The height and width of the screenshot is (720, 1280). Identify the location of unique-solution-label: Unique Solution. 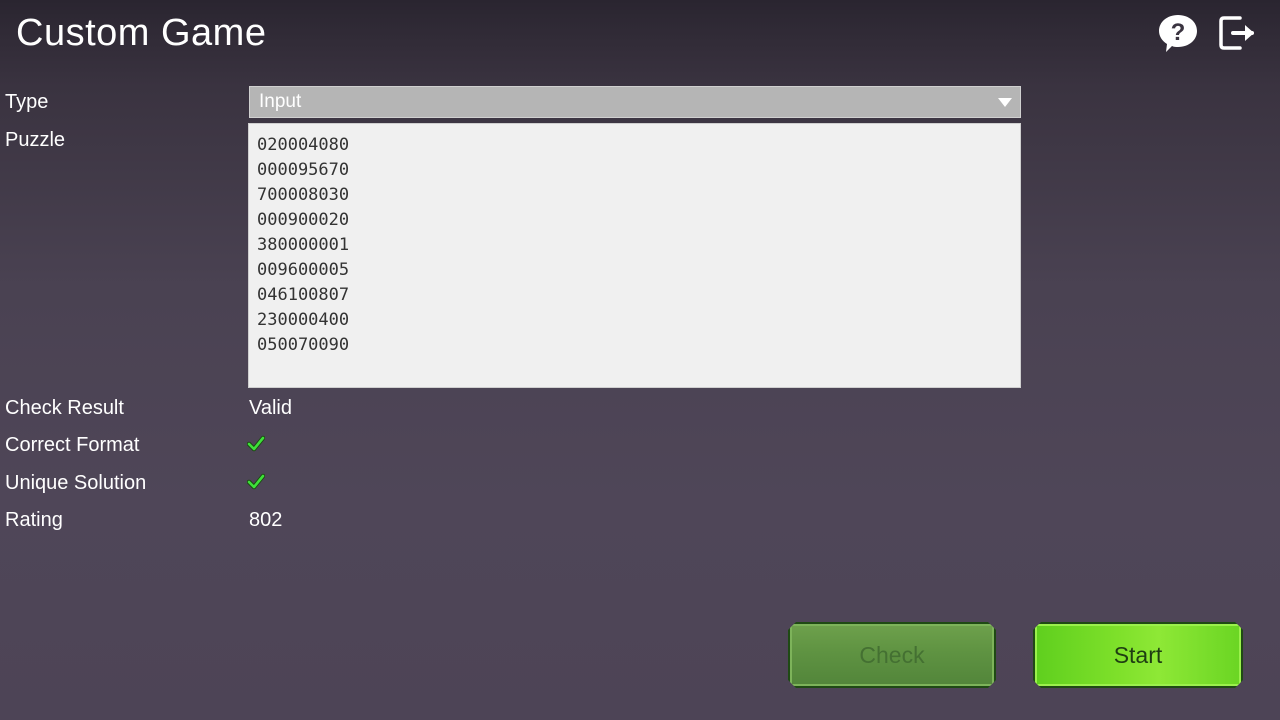
(76, 483).